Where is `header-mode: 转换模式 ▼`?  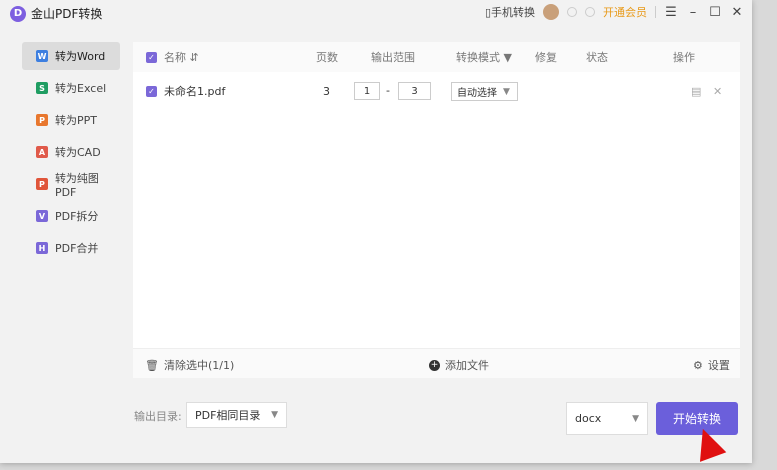 header-mode: 转换模式 ▼ is located at coordinates (484, 57).